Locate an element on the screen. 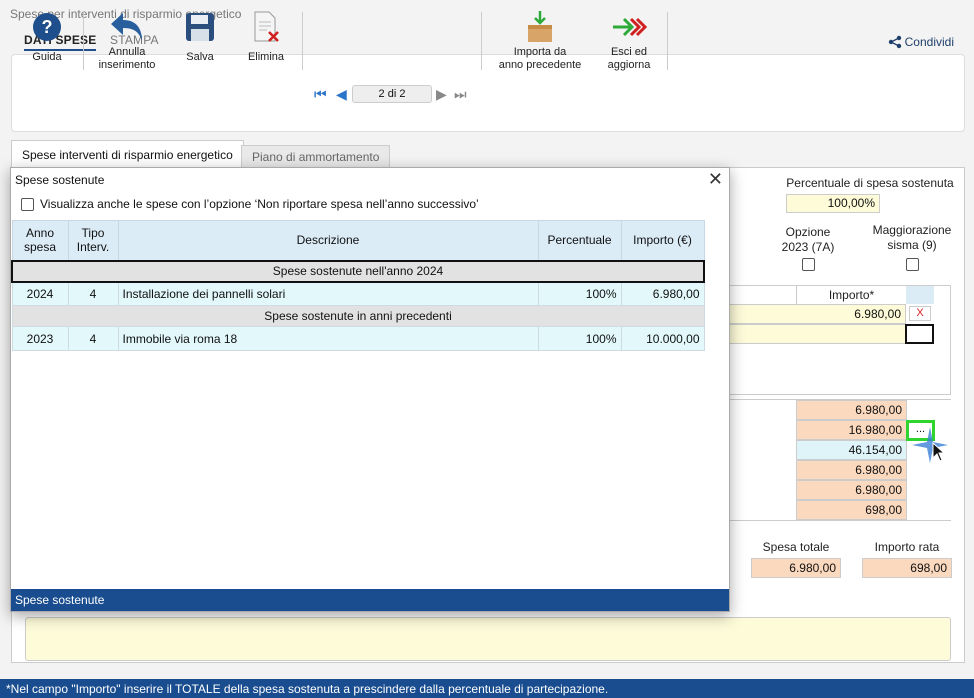 The width and height of the screenshot is (974, 698). option-2023-label-2: 2023 (7A) is located at coordinates (808, 247).